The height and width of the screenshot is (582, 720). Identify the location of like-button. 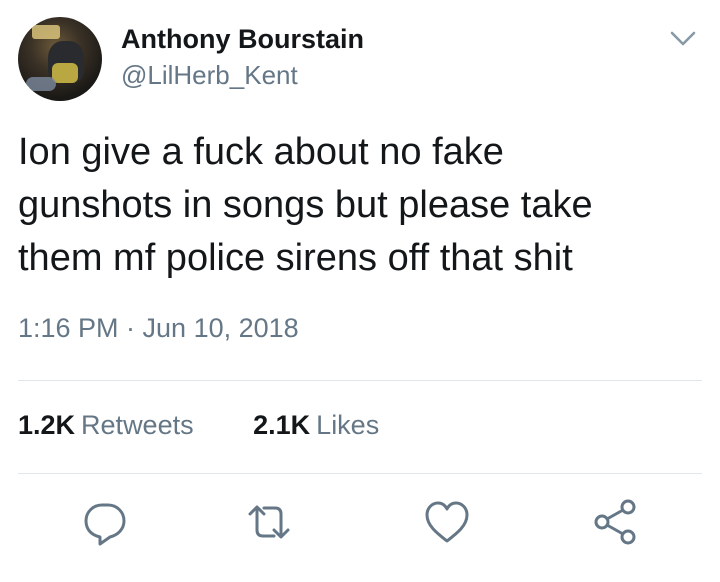
(447, 522).